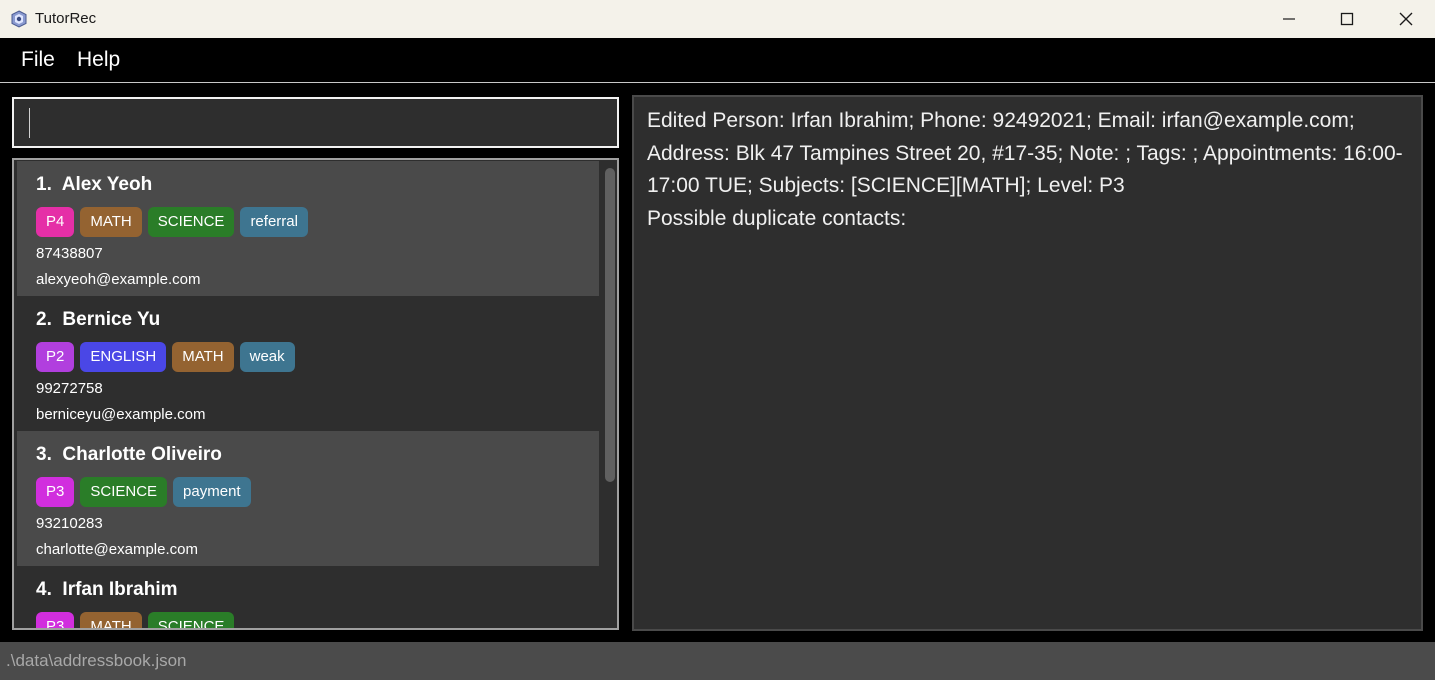 Image resolution: width=1435 pixels, height=680 pixels. Describe the element at coordinates (322, 122) in the screenshot. I see `command-input` at that location.